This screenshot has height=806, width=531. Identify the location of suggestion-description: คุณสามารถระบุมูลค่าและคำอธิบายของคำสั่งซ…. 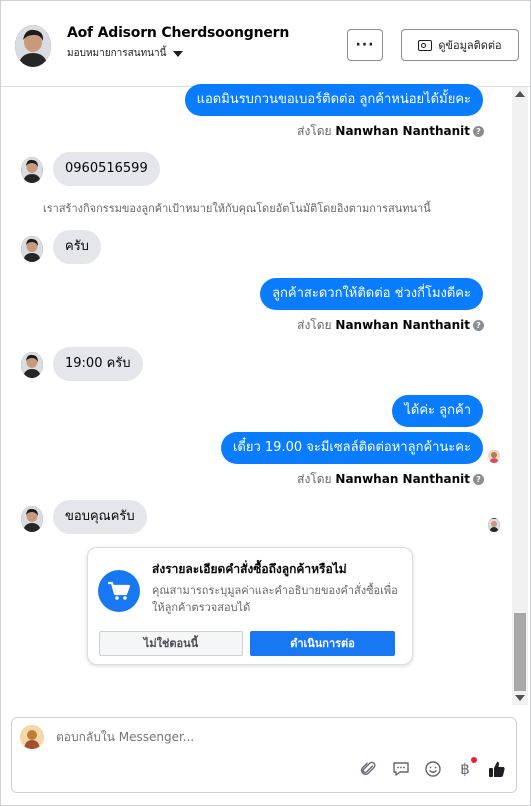
(275, 599).